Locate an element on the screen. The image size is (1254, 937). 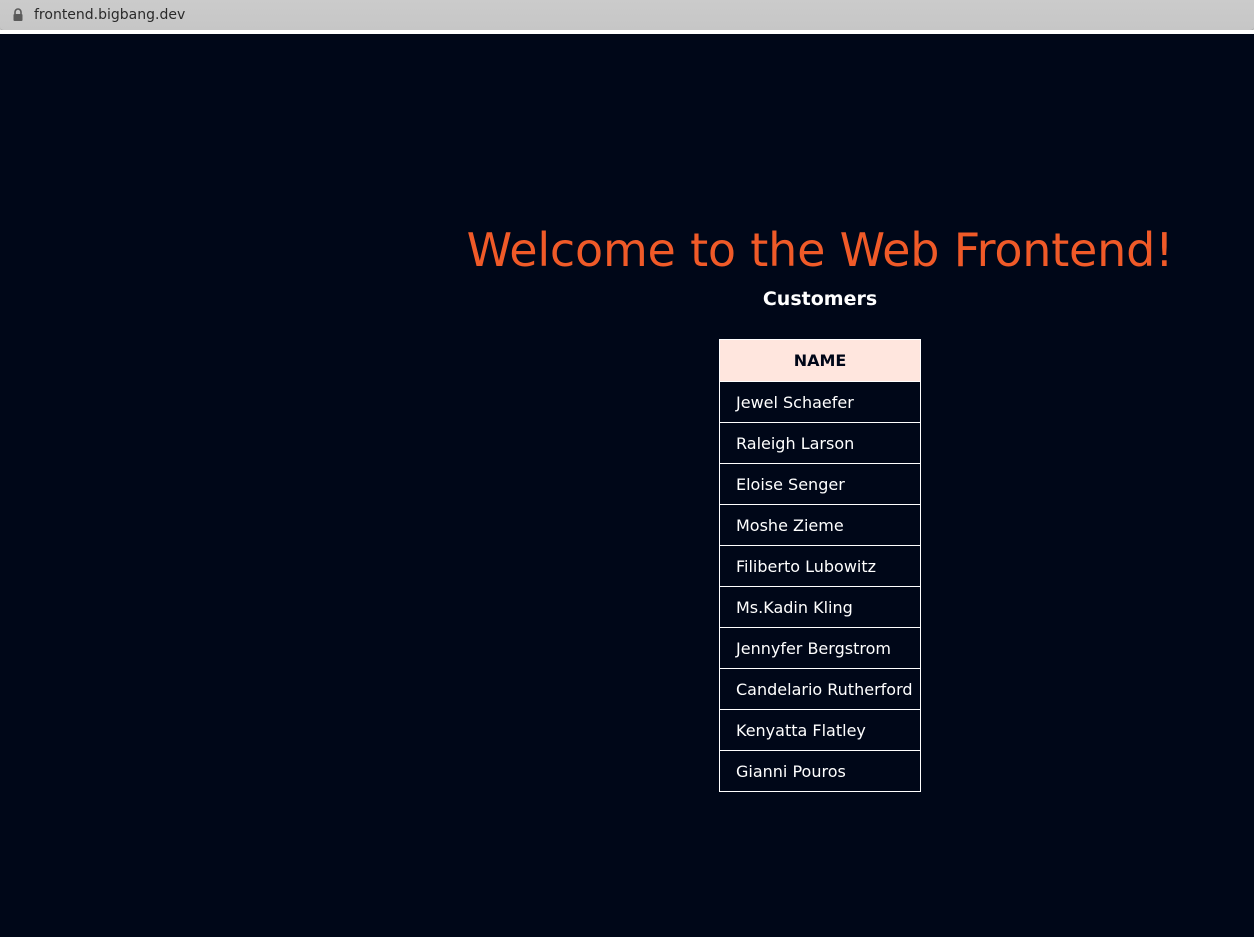
customer-name-cell: Jewel Schaefer is located at coordinates (820, 402).